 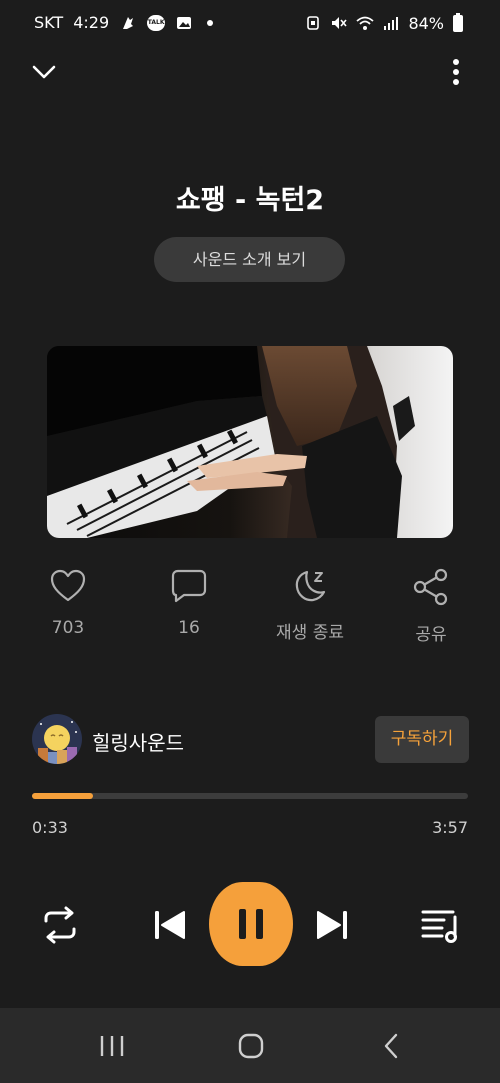 I want to click on total-time: 3:57, so click(x=450, y=827).